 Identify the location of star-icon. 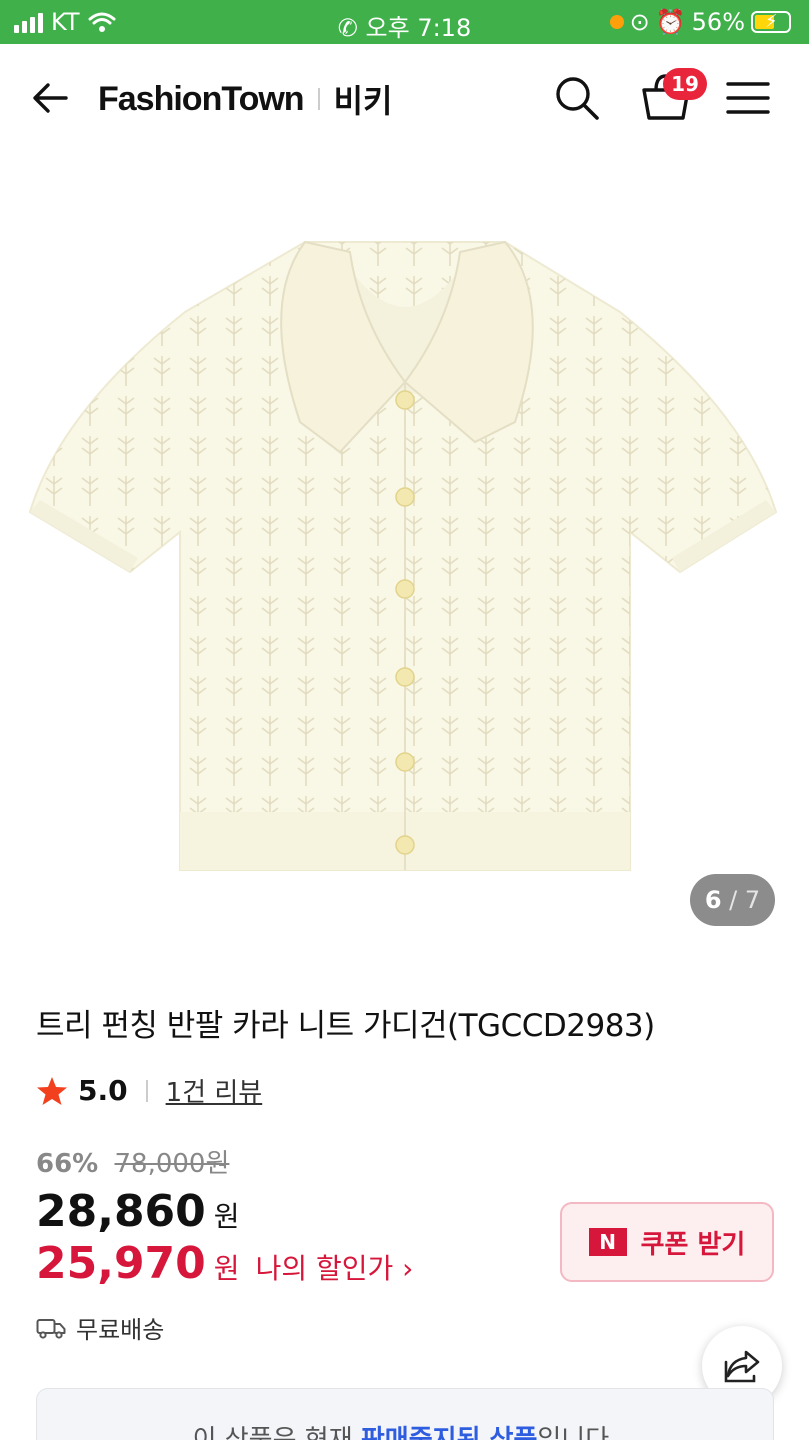
(52, 1090).